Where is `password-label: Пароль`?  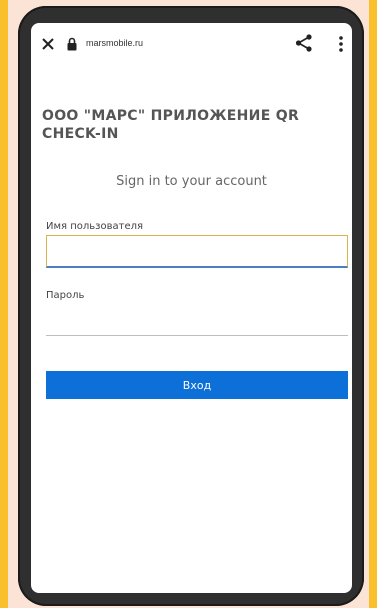
password-label: Пароль is located at coordinates (65, 295).